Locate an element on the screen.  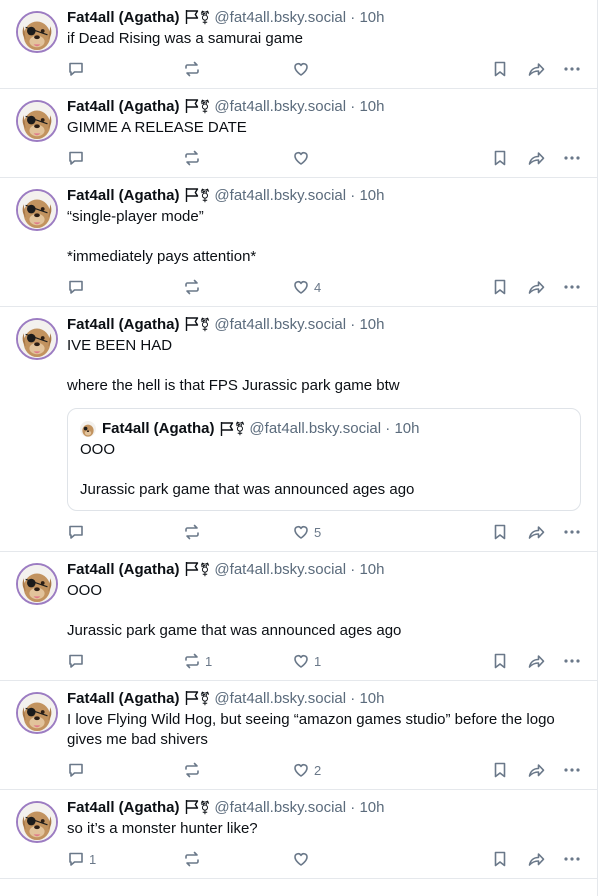
like-button: 4 is located at coordinates (342, 287).